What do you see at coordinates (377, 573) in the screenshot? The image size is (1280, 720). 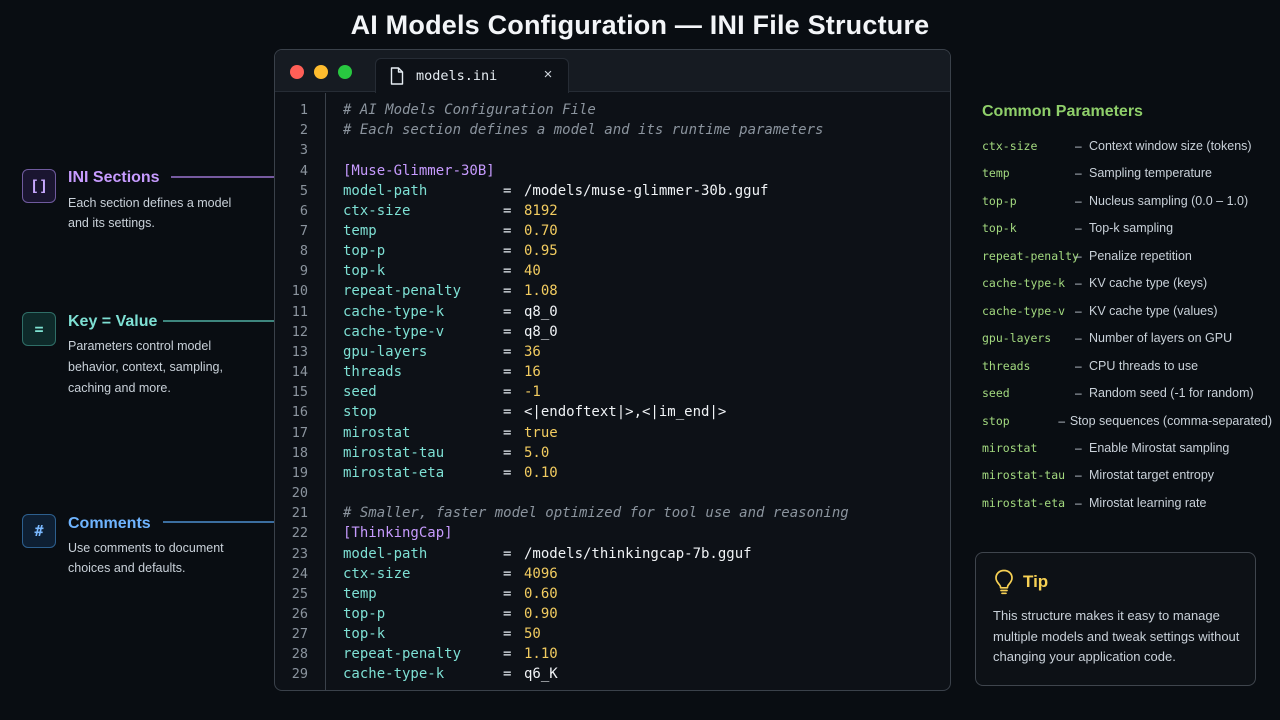 I see `config-key: ctx-size` at bounding box center [377, 573].